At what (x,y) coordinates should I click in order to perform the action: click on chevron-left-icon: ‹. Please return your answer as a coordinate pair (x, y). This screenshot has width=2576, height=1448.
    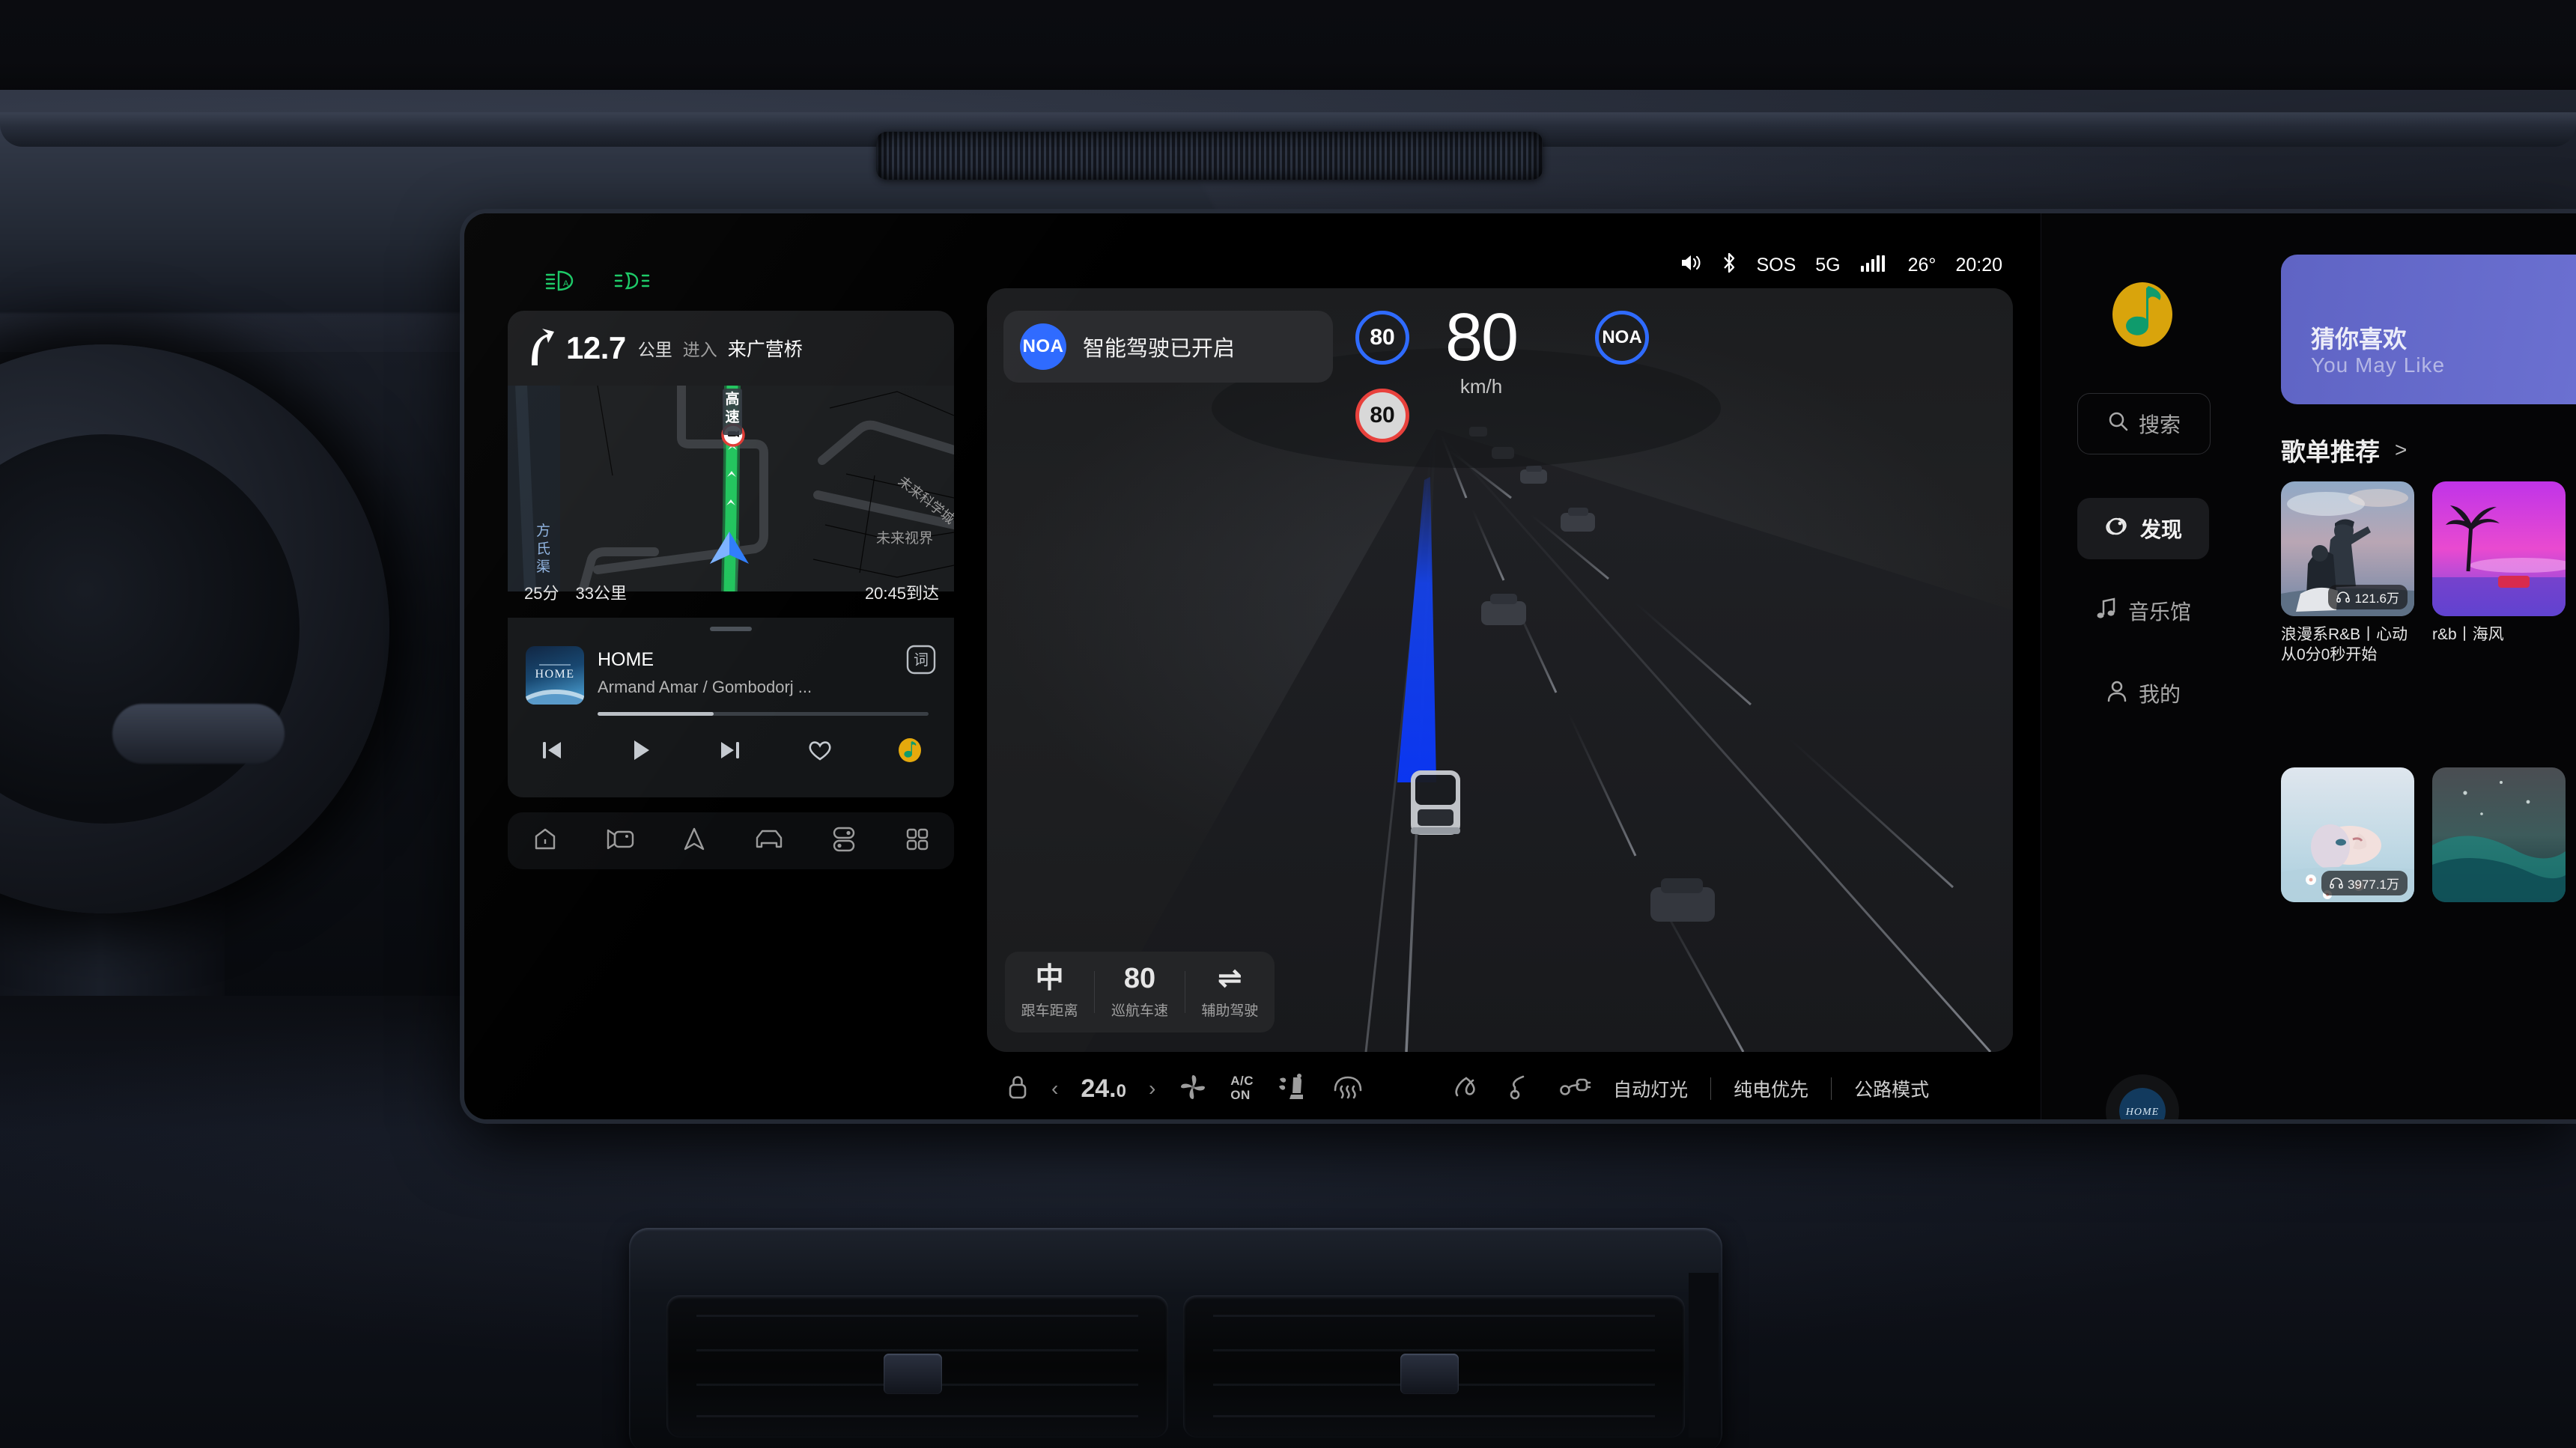
    Looking at the image, I should click on (1054, 1089).